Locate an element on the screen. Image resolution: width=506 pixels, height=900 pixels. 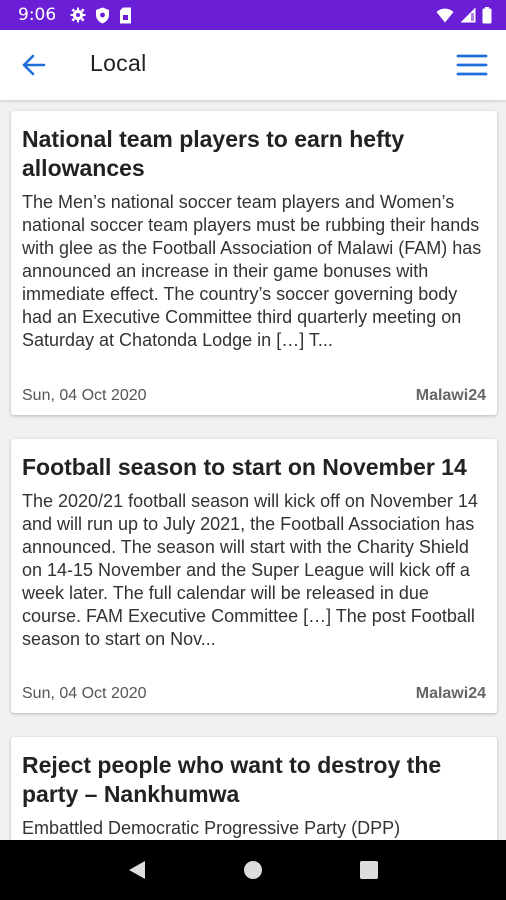
hamburger-menu-icon is located at coordinates (472, 65).